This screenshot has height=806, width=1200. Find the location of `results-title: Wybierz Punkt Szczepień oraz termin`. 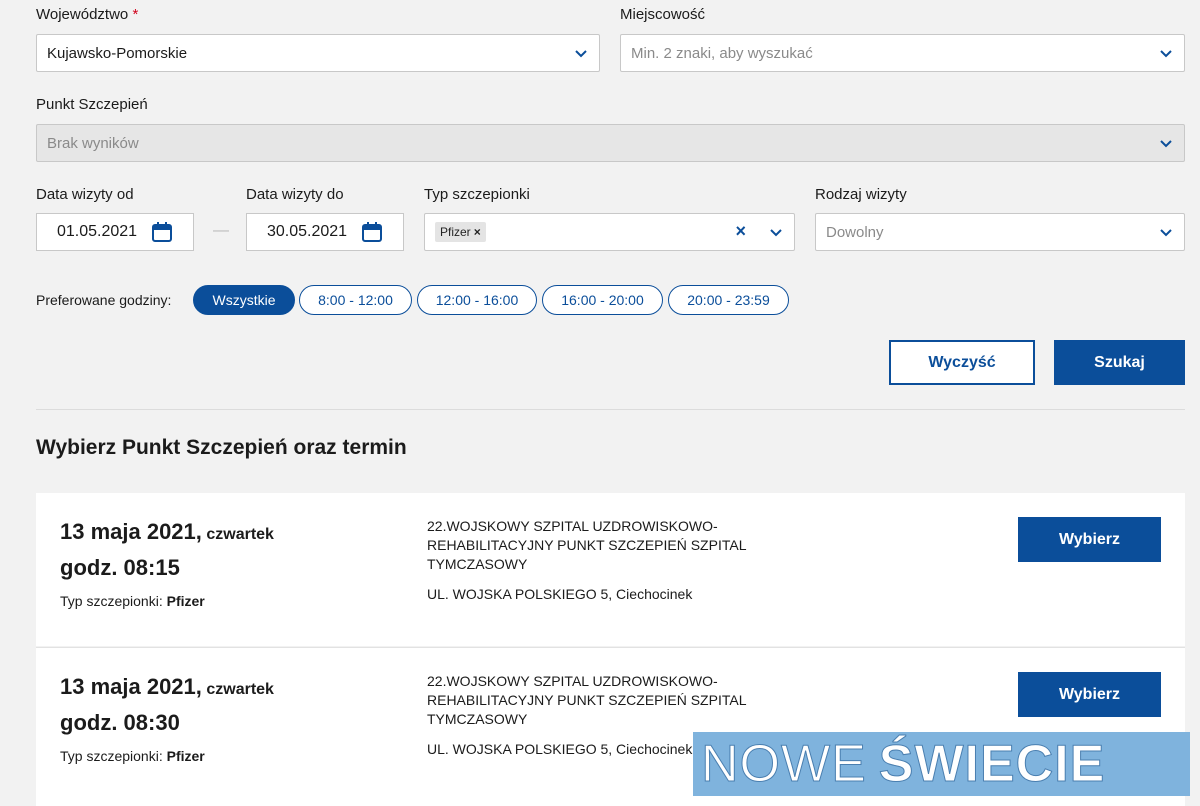

results-title: Wybierz Punkt Szczepień oraz termin is located at coordinates (221, 447).